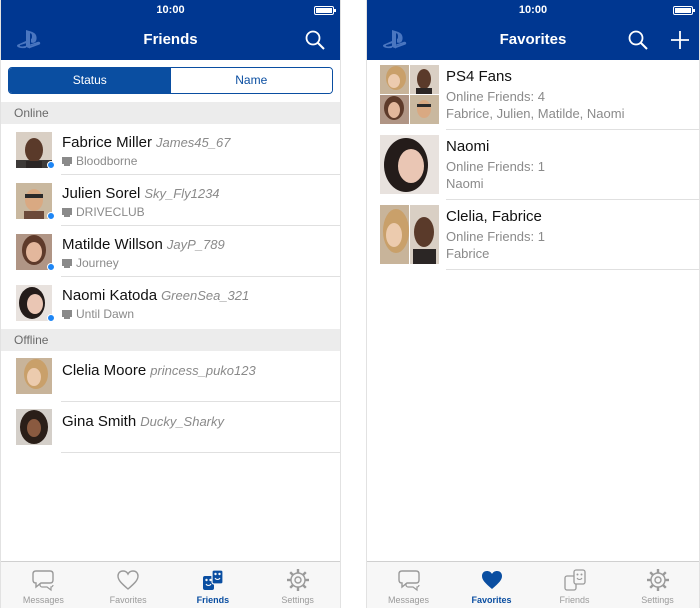 The height and width of the screenshot is (608, 700). I want to click on friend-name: Naomi Katoda, so click(110, 295).